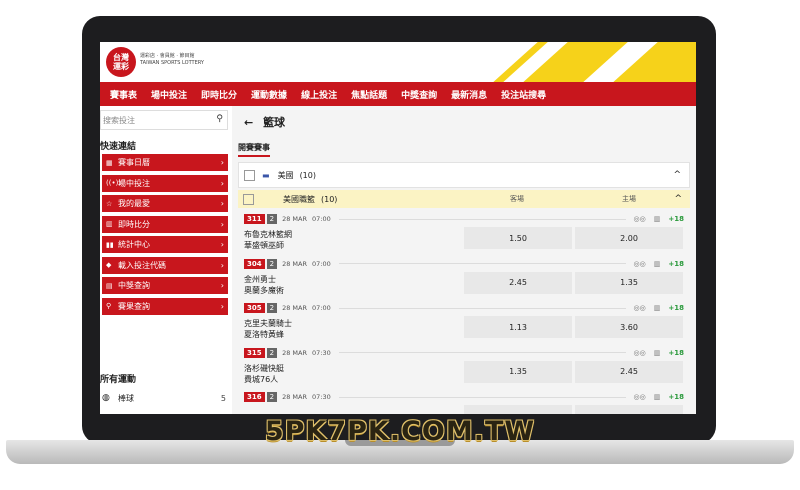 The height and width of the screenshot is (490, 800). I want to click on country-row: ▬ 美國 (10) ^, so click(464, 175).